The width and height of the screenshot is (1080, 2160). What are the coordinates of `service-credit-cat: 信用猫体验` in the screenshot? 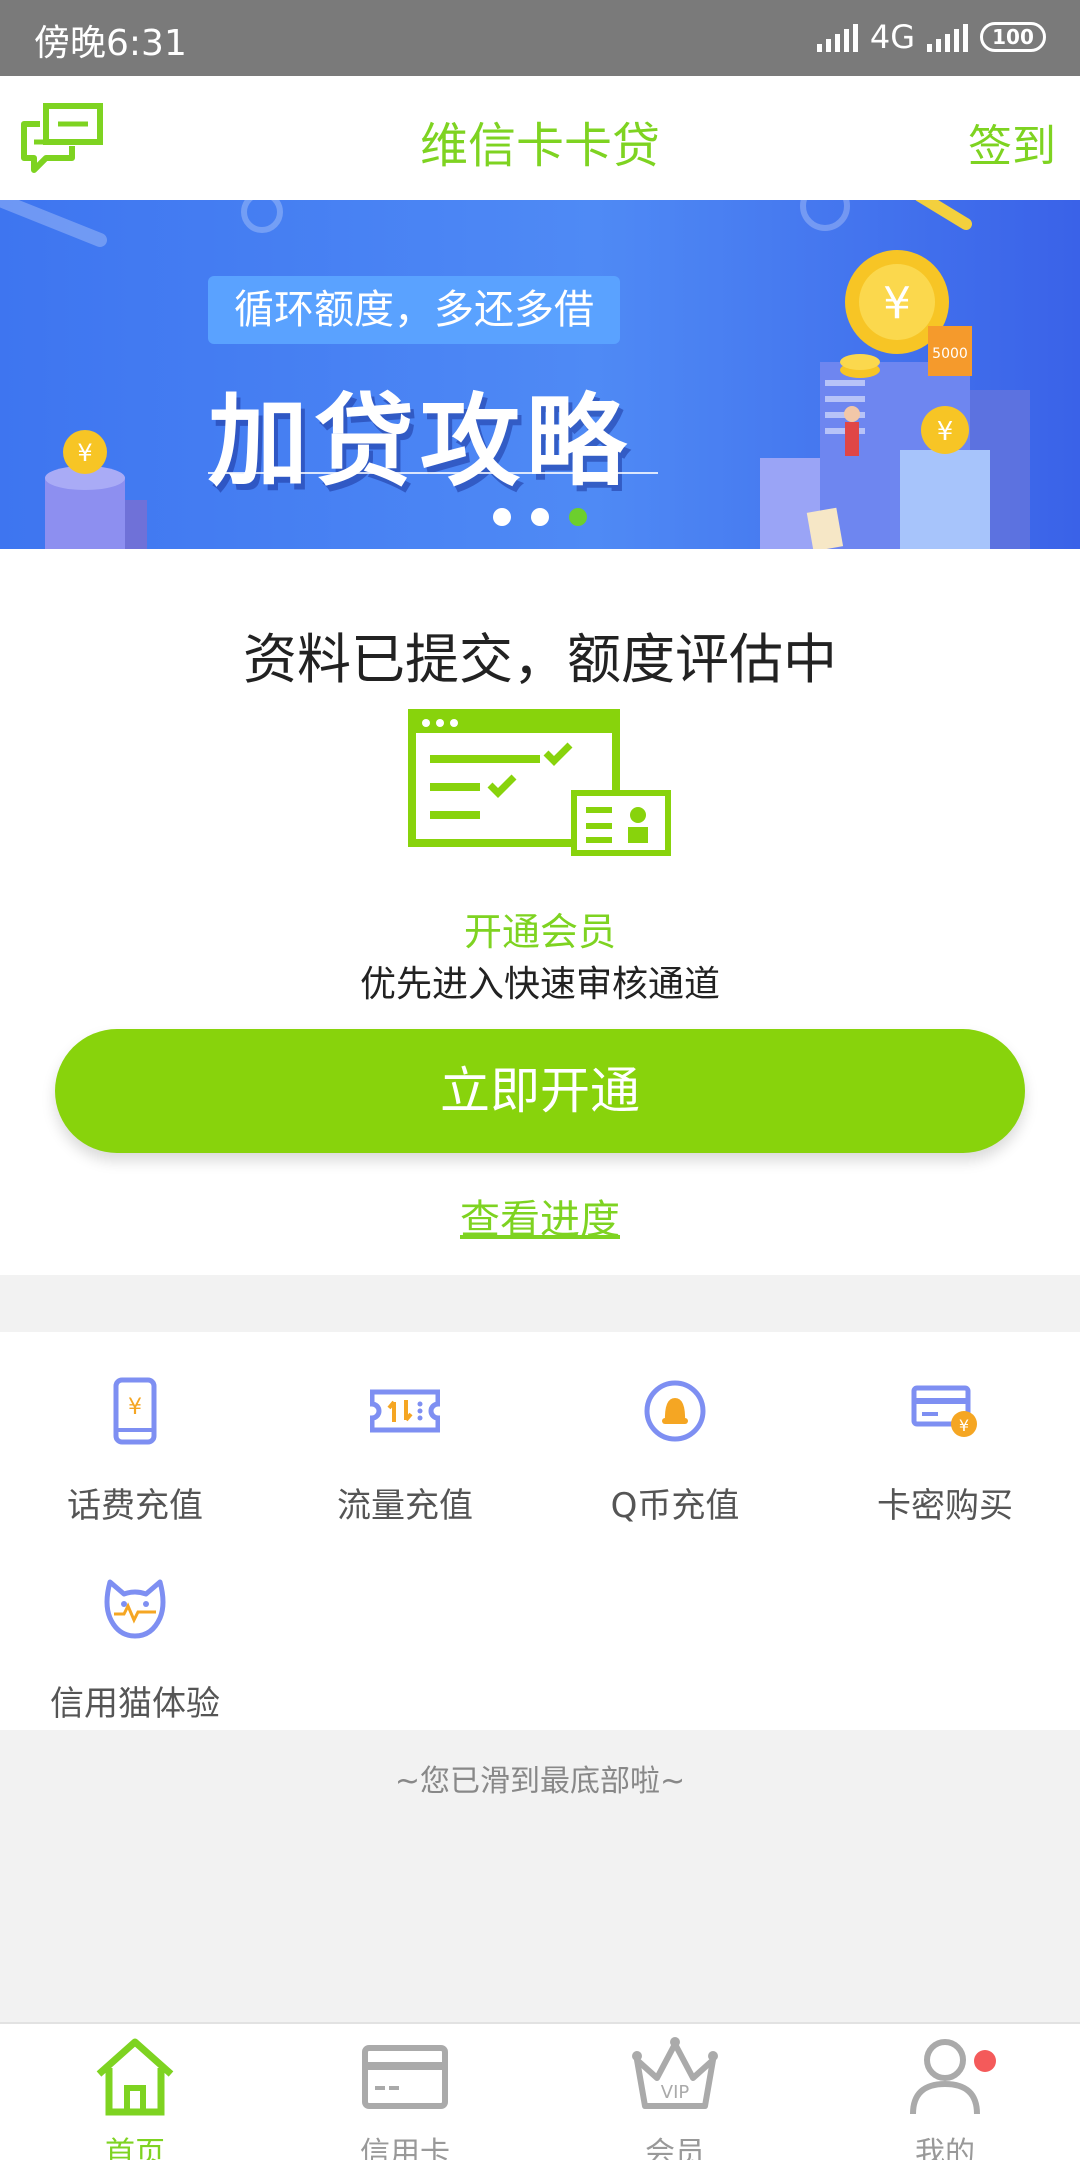 It's located at (135, 1649).